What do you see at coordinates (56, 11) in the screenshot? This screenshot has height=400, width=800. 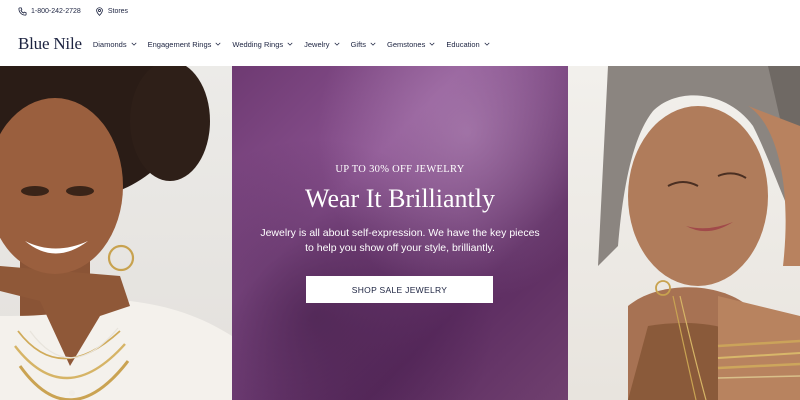 I see `phone-number: 1-800-242-2728` at bounding box center [56, 11].